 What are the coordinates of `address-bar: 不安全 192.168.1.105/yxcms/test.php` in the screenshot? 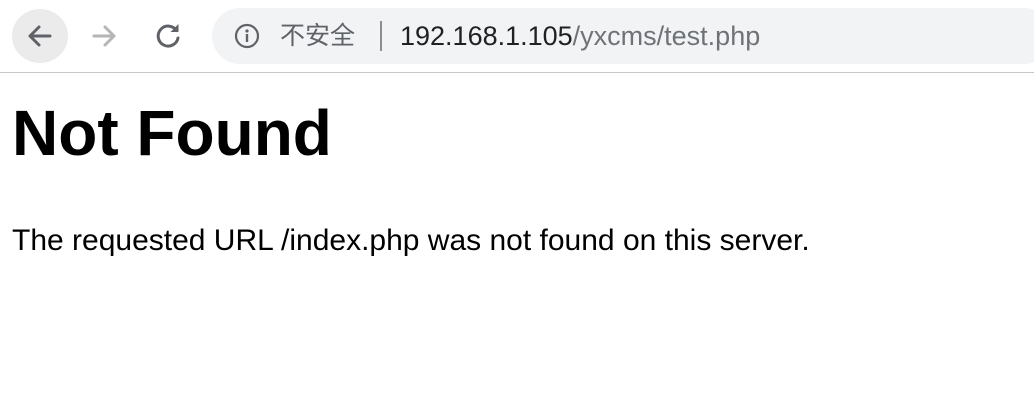 It's located at (623, 36).